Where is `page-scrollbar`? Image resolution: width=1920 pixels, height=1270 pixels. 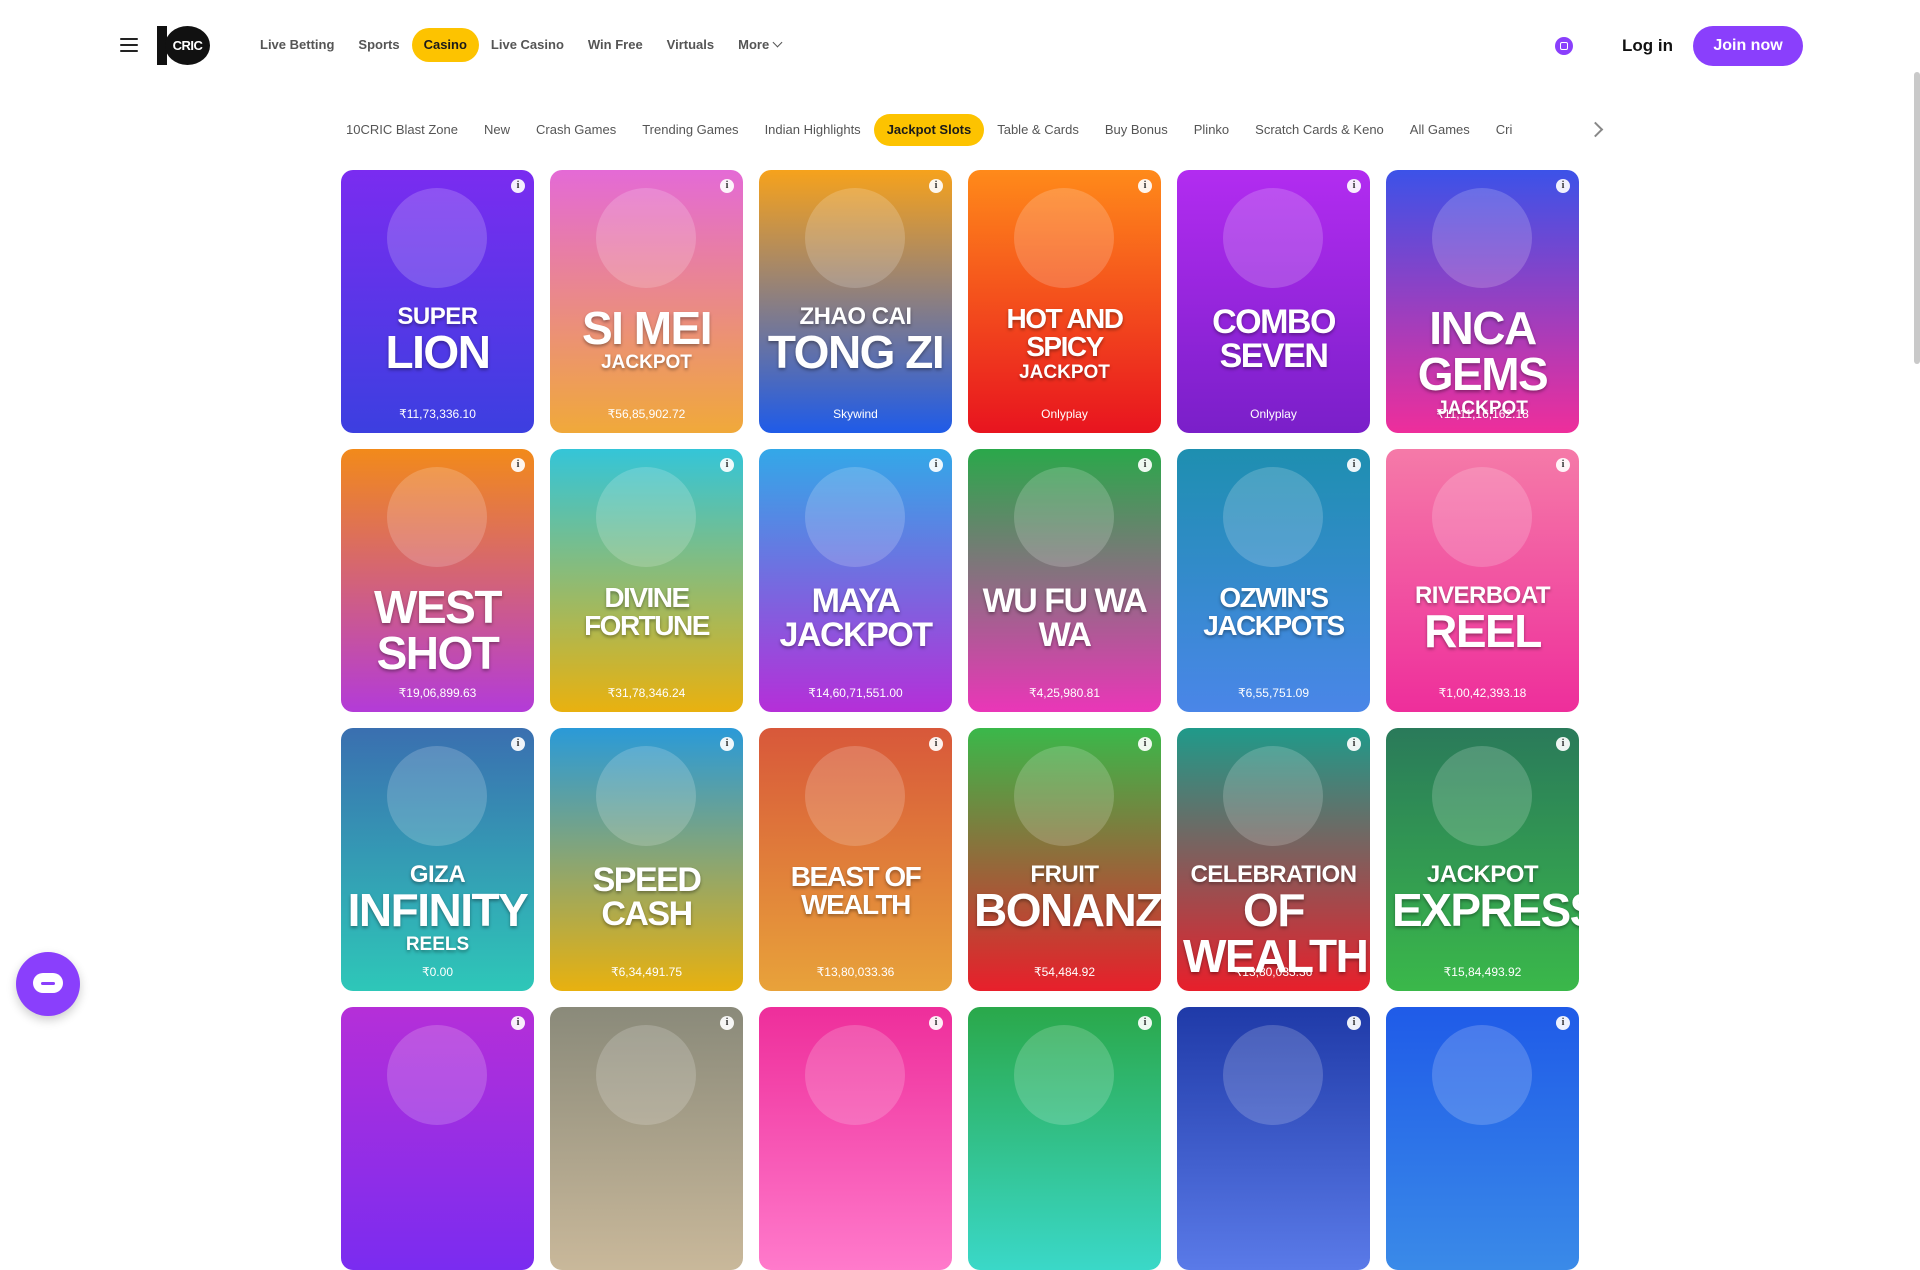
page-scrollbar is located at coordinates (1917, 218).